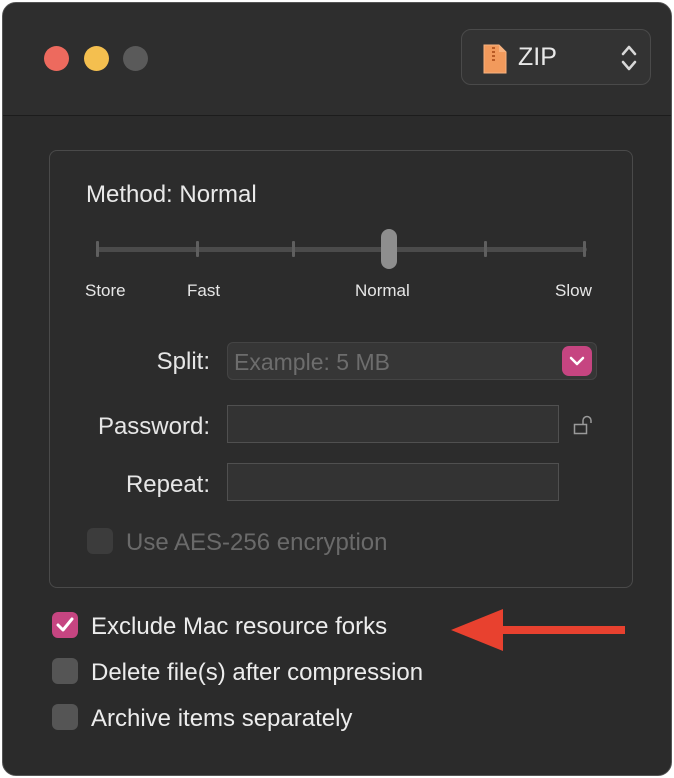  I want to click on split-label: Split:, so click(183, 361).